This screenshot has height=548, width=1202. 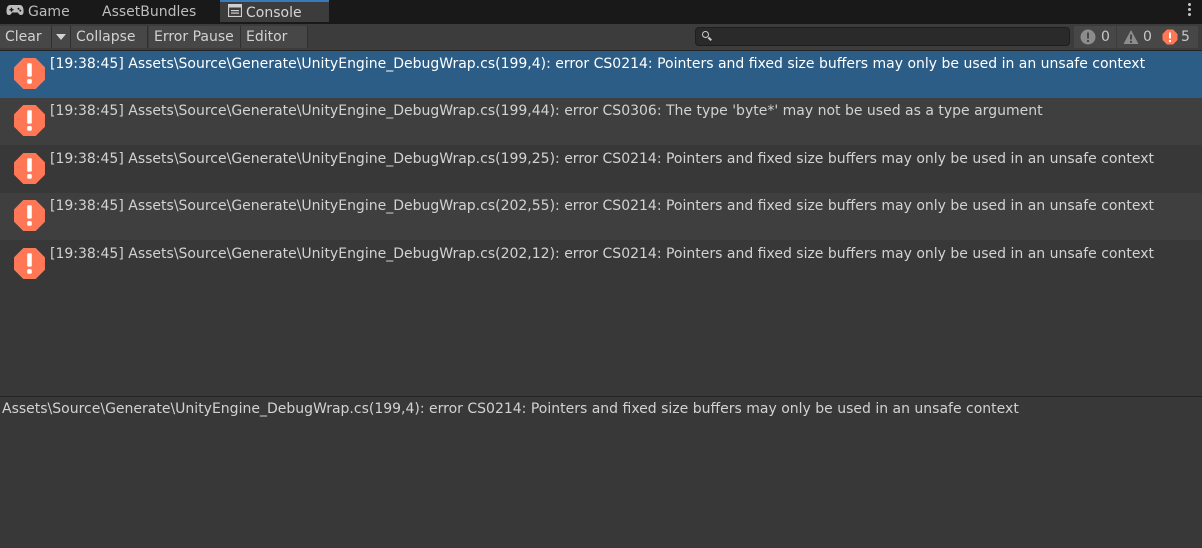 What do you see at coordinates (1190, 11) in the screenshot?
I see `more-options-icon` at bounding box center [1190, 11].